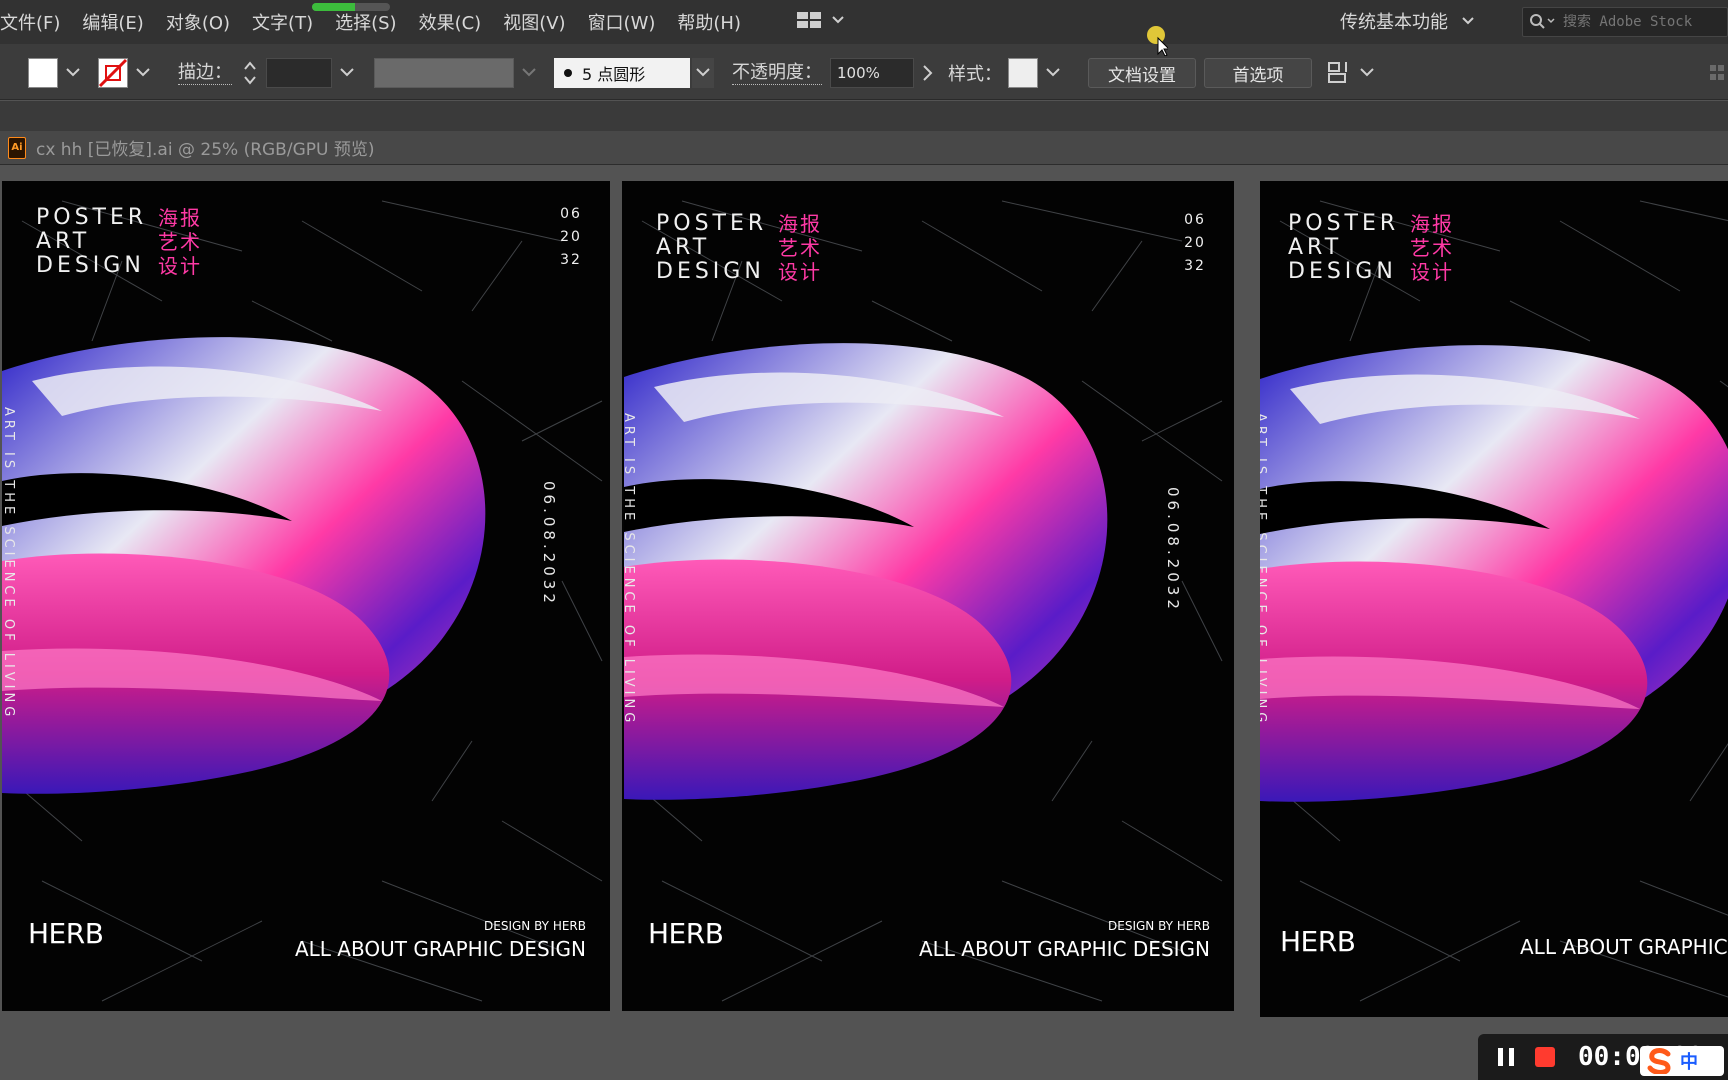 This screenshot has height=1080, width=1728. I want to click on document-tab-title: cx hh [已恢复].ai @ 25% (RGB/GPU 预览), so click(205, 150).